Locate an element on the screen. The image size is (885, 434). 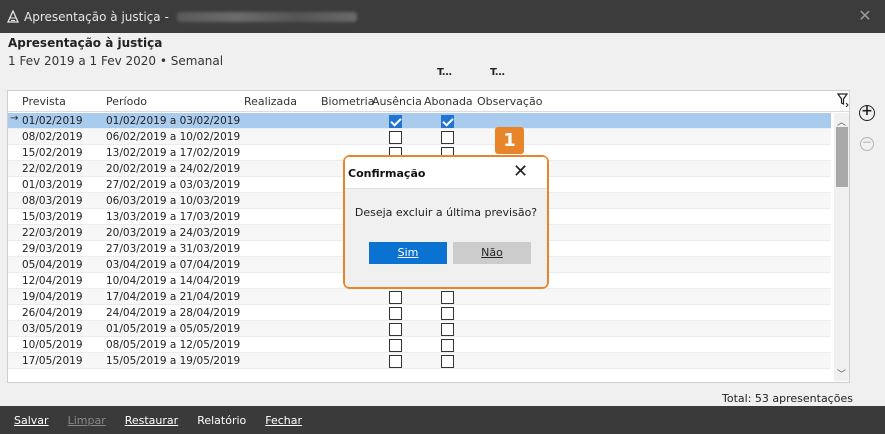
cell-prevista: 19/04/2019 is located at coordinates (52, 297).